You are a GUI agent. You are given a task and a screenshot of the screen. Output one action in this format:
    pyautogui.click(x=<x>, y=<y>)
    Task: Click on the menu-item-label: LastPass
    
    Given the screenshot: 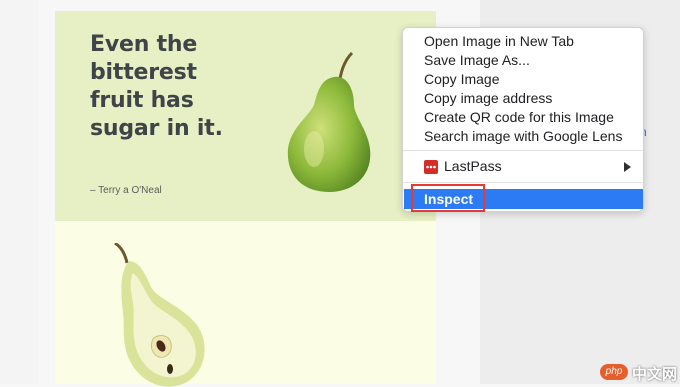 What is the action you would take?
    pyautogui.click(x=473, y=166)
    